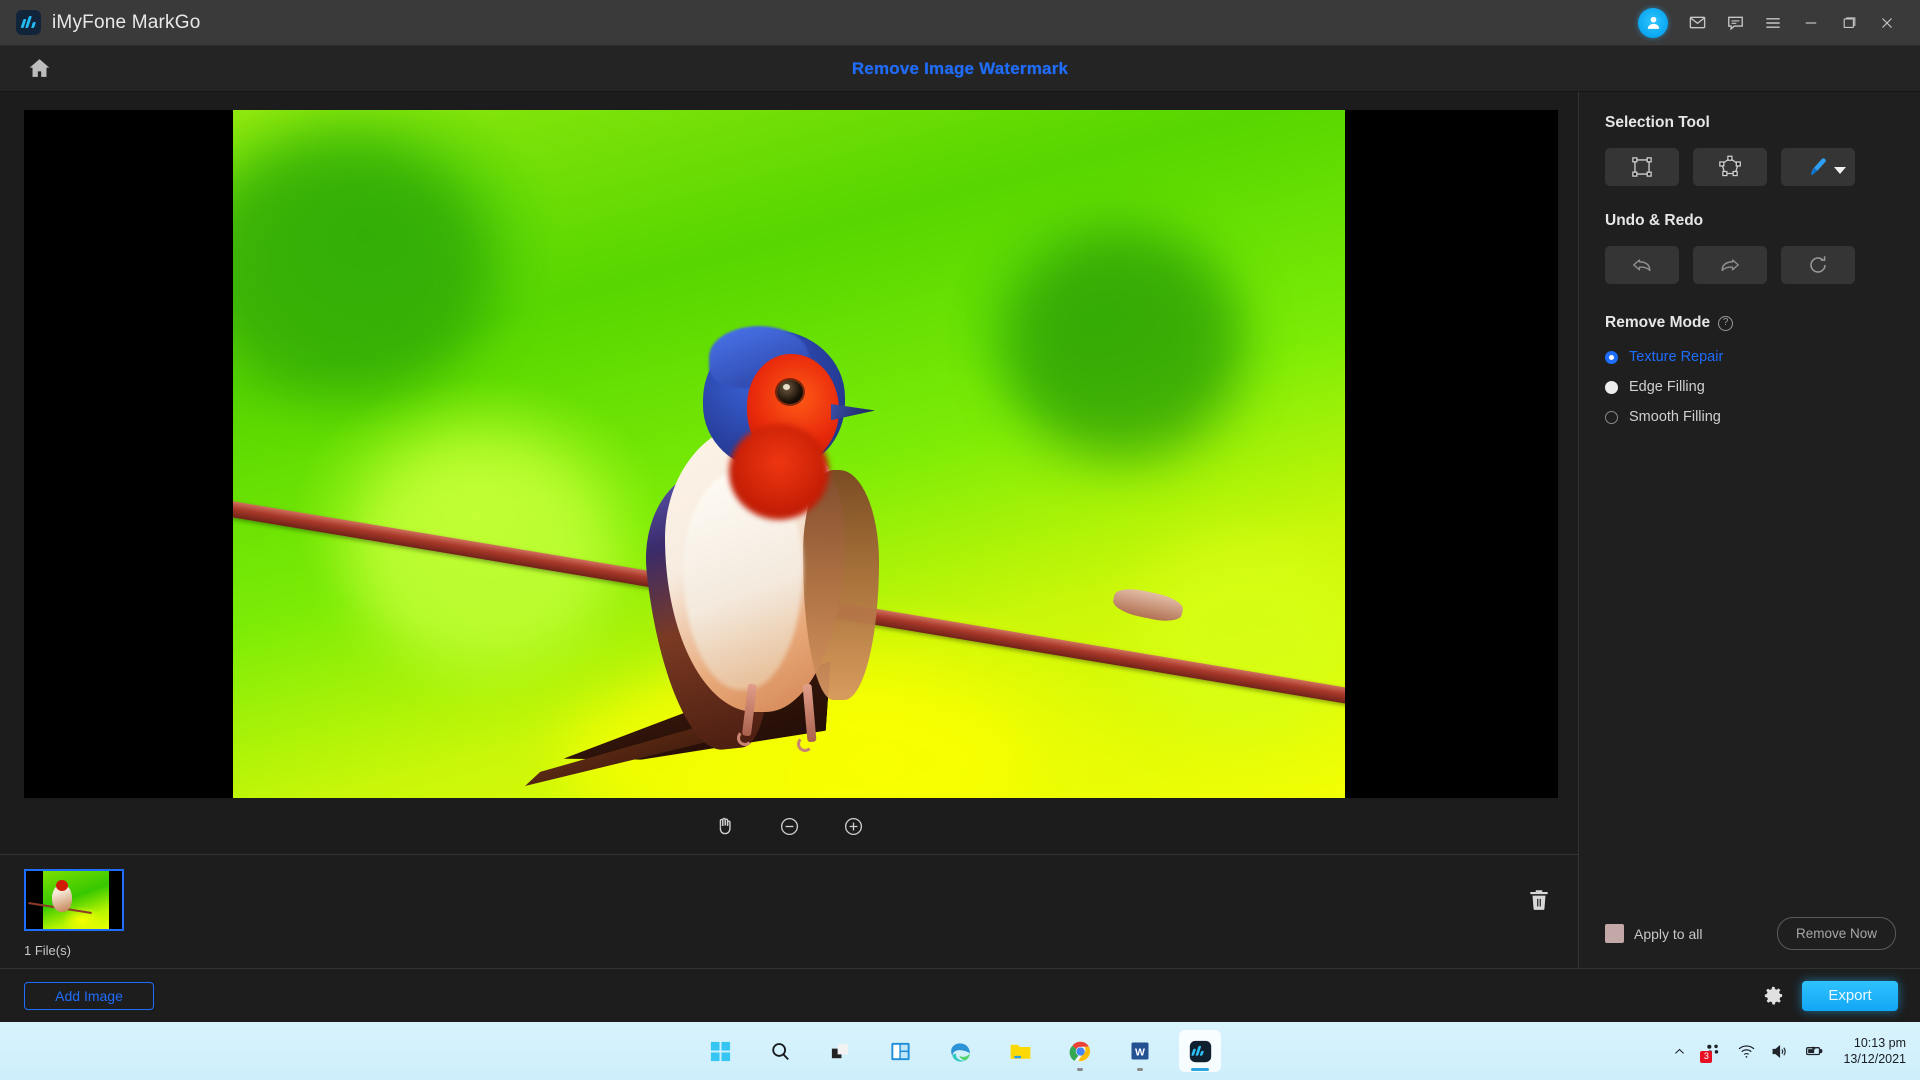 The width and height of the screenshot is (1920, 1080). What do you see at coordinates (1668, 933) in the screenshot?
I see `apply-to-all-label: Apply to all` at bounding box center [1668, 933].